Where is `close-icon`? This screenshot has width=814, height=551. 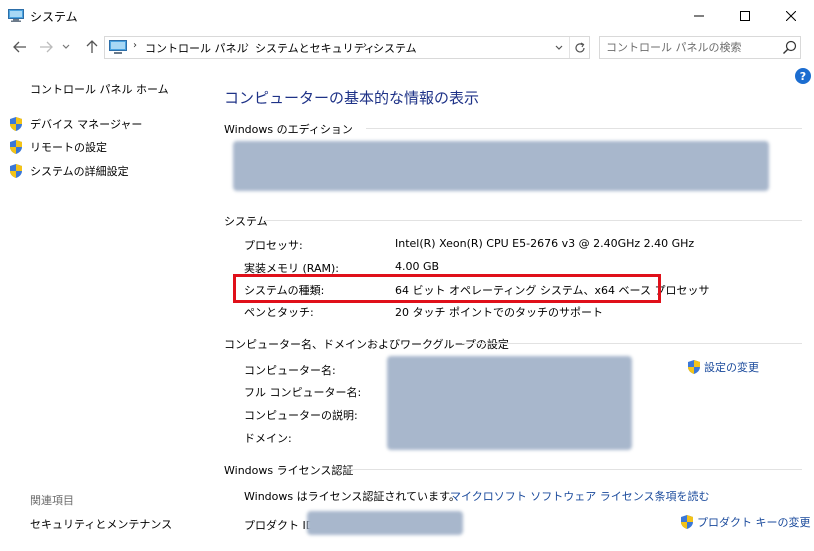
close-icon is located at coordinates (791, 16).